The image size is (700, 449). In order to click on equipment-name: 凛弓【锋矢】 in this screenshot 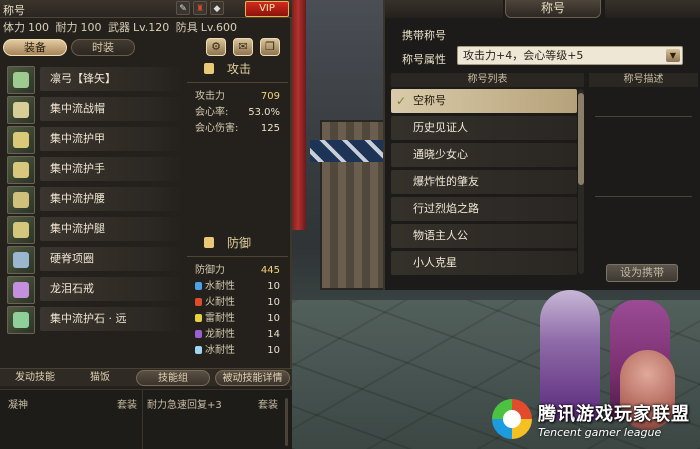, I will do `click(111, 79)`.